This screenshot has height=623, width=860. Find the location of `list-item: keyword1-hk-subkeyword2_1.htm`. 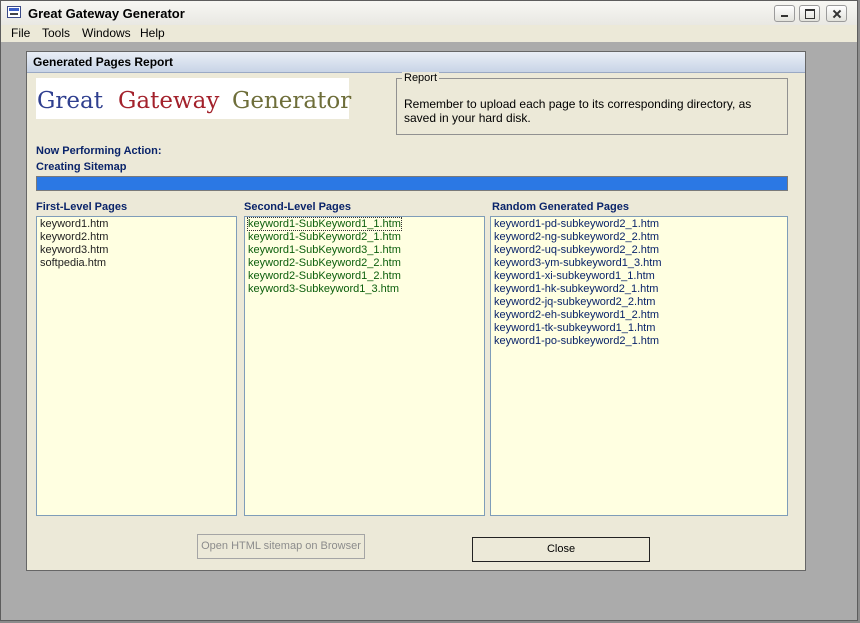

list-item: keyword1-hk-subkeyword2_1.htm is located at coordinates (576, 289).